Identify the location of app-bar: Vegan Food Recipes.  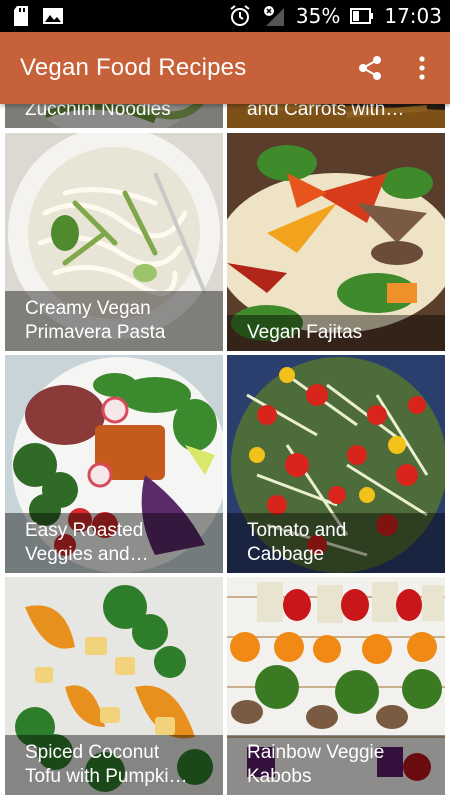
(225, 68).